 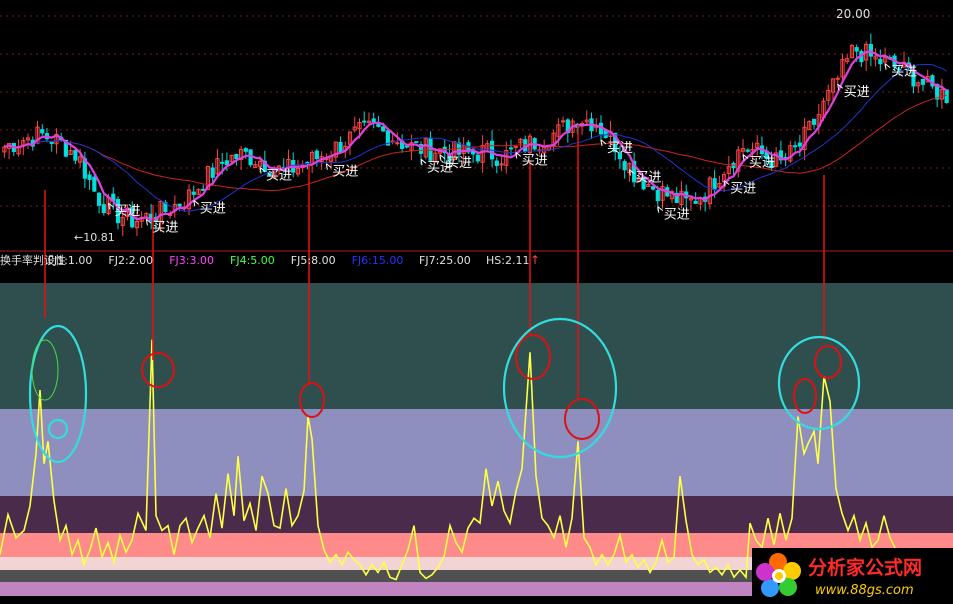 I want to click on legend-item: FJ6:15.00, so click(x=378, y=260).